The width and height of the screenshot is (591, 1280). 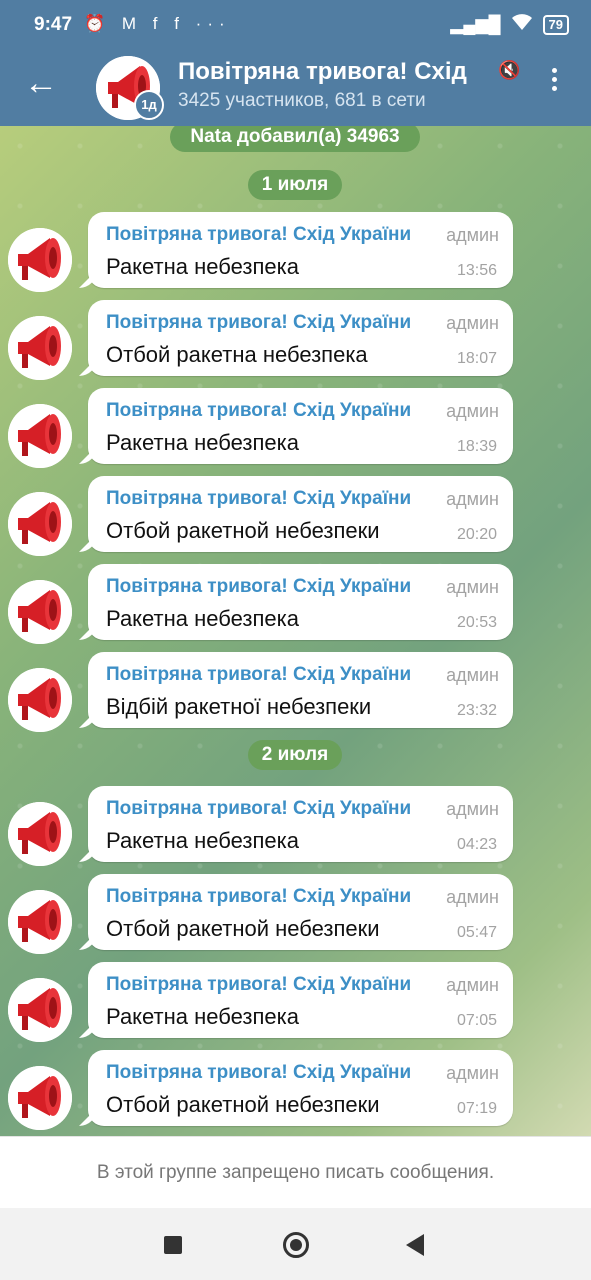 What do you see at coordinates (302, 100) in the screenshot?
I see `chat-subtitle: 3425 участников, 681 в сети` at bounding box center [302, 100].